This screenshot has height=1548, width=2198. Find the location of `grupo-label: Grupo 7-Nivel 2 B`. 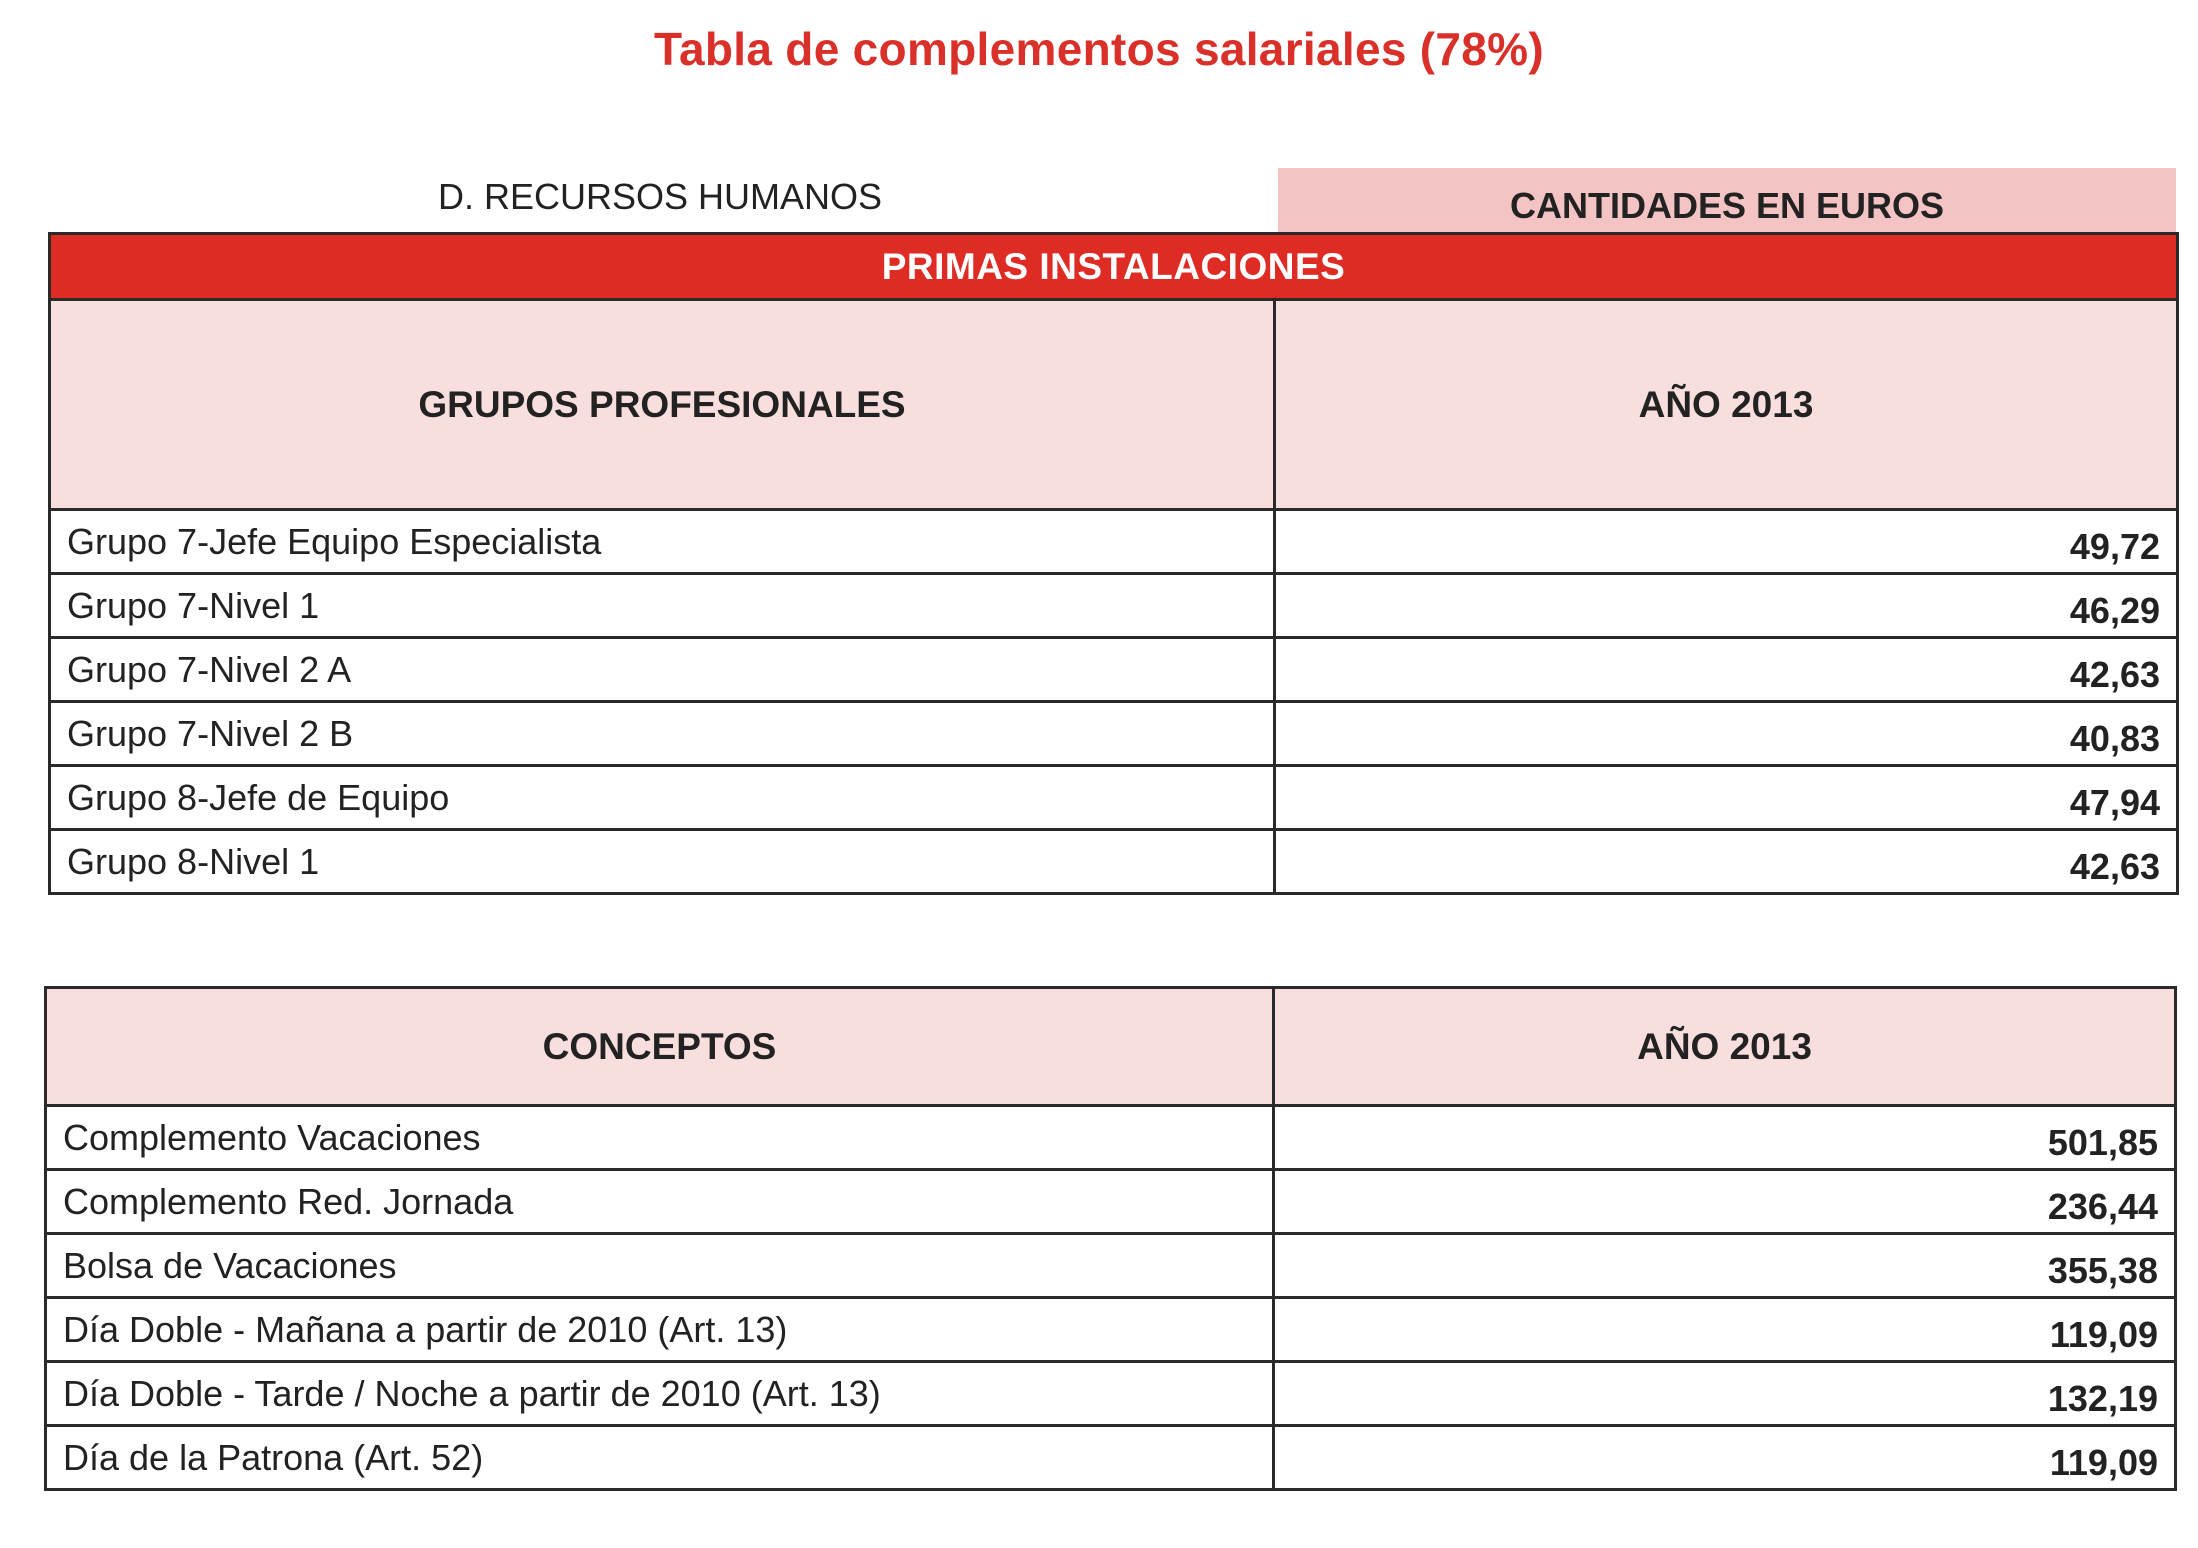

grupo-label: Grupo 7-Nivel 2 B is located at coordinates (662, 733).